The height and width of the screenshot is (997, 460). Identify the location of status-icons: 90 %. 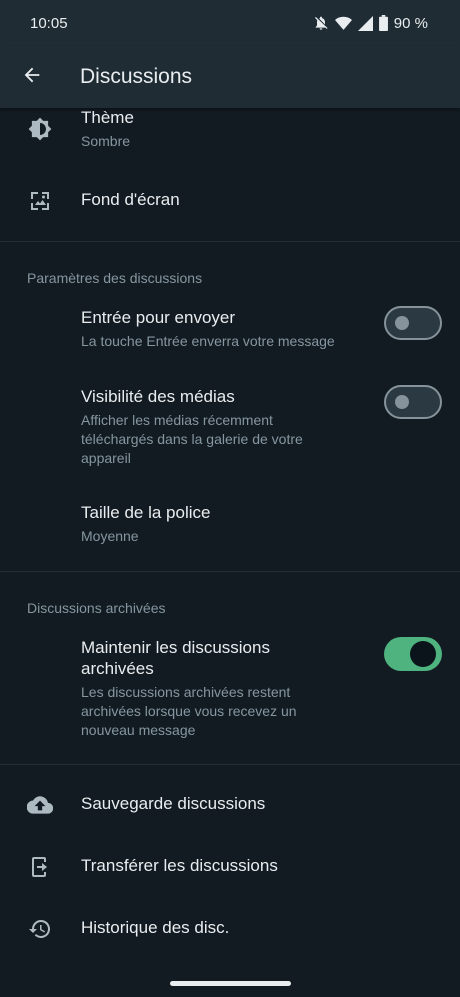
(370, 23).